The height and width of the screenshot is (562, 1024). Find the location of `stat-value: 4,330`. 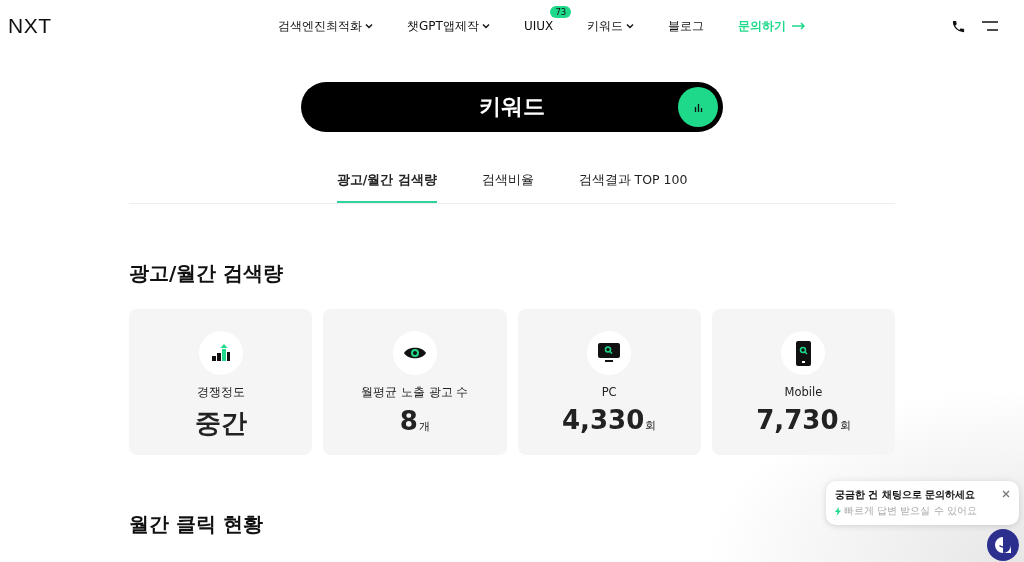

stat-value: 4,330 is located at coordinates (603, 420).